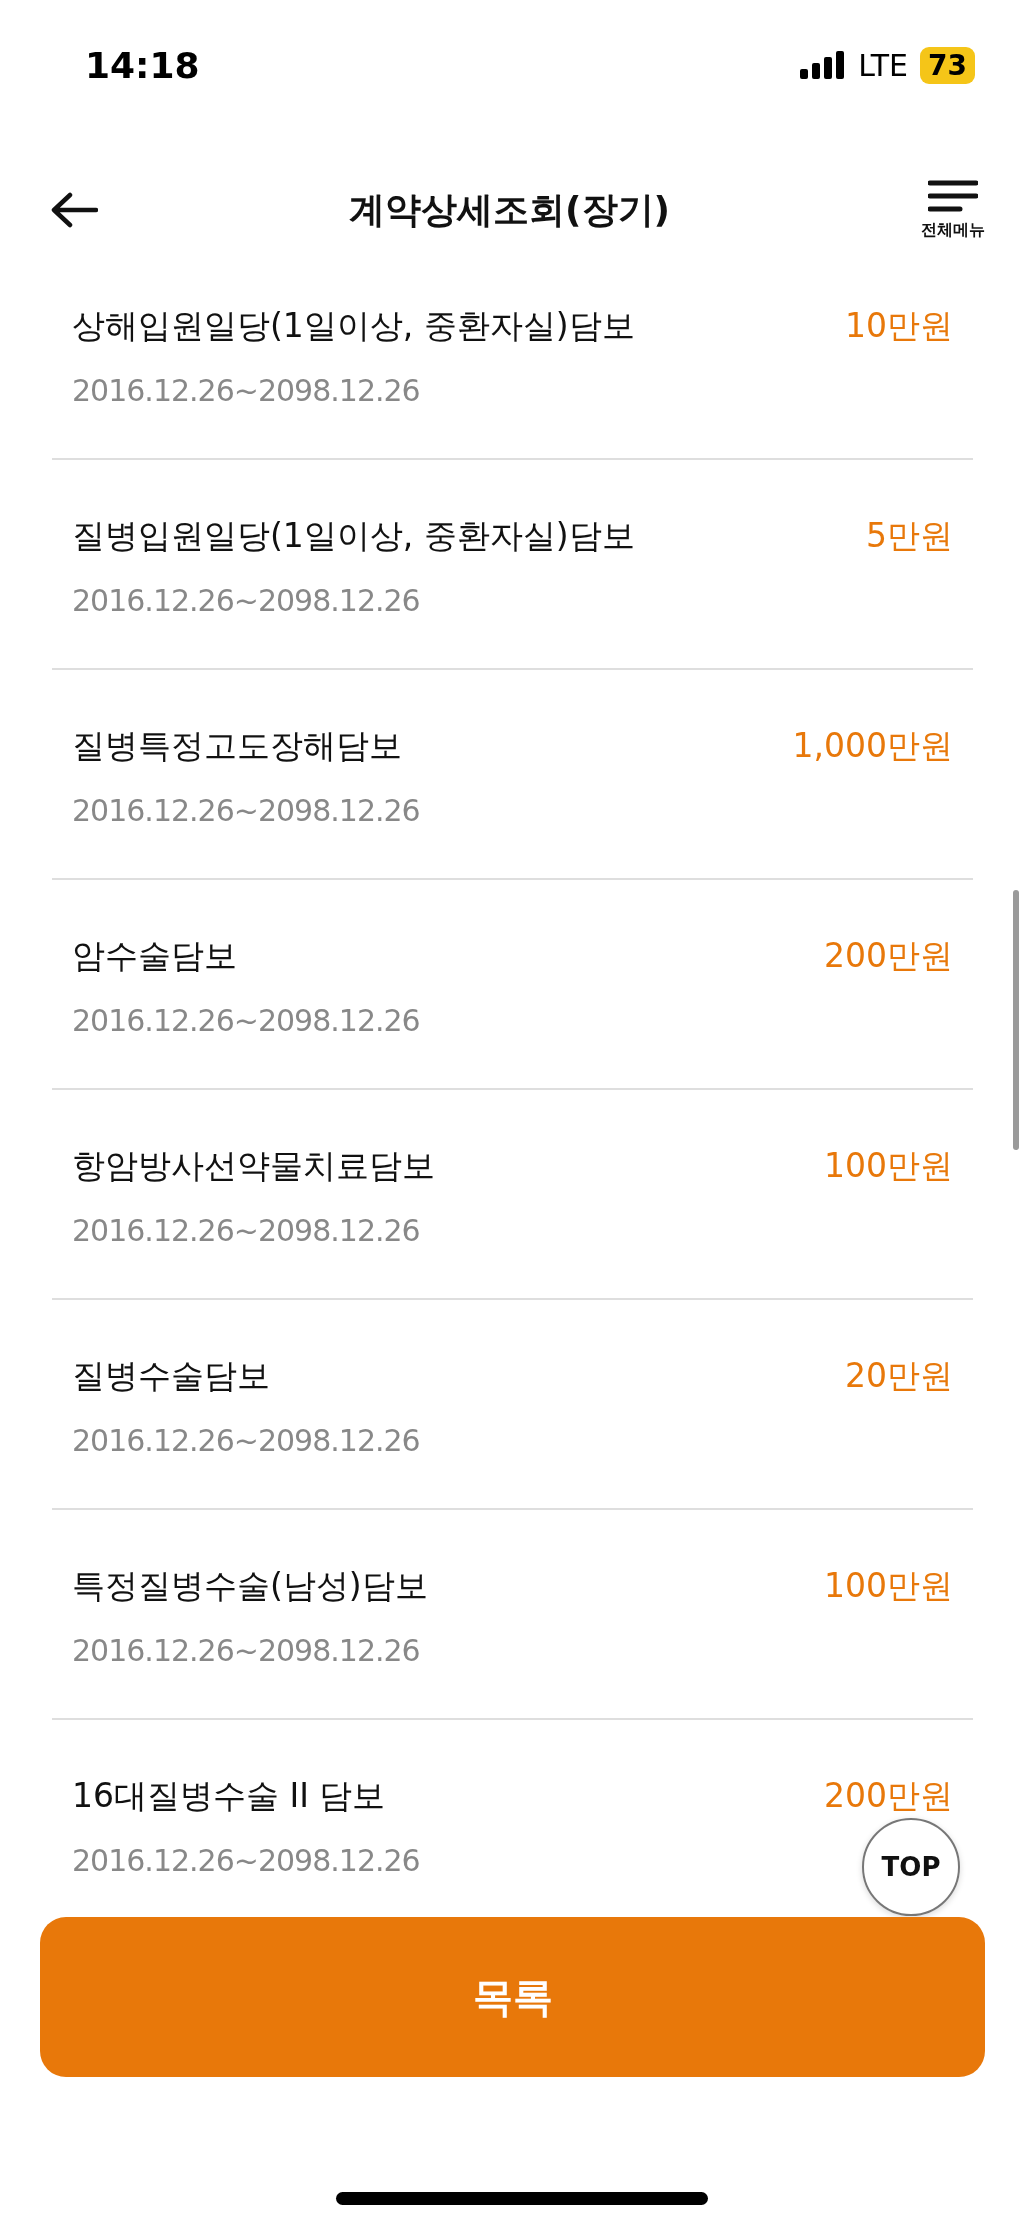  I want to click on coverage-amount: 10만원, so click(899, 326).